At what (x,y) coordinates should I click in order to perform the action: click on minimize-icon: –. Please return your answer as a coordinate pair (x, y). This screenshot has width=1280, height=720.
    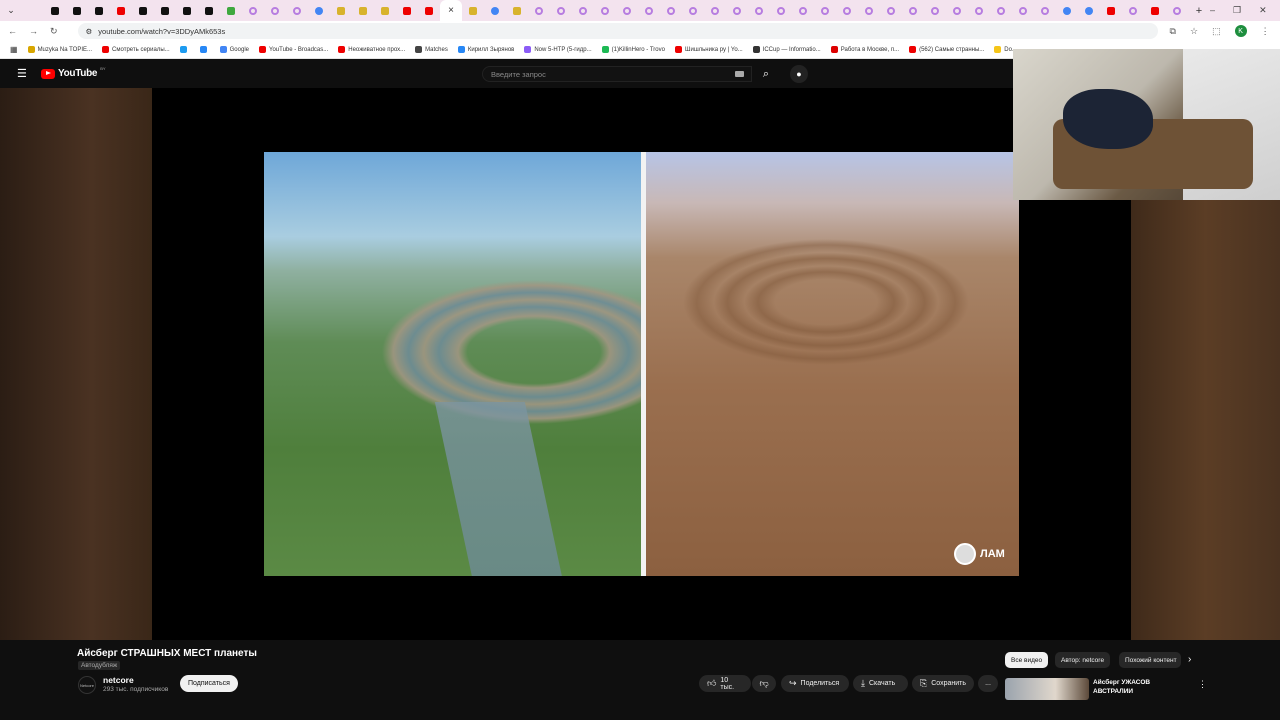
    Looking at the image, I should click on (1212, 10).